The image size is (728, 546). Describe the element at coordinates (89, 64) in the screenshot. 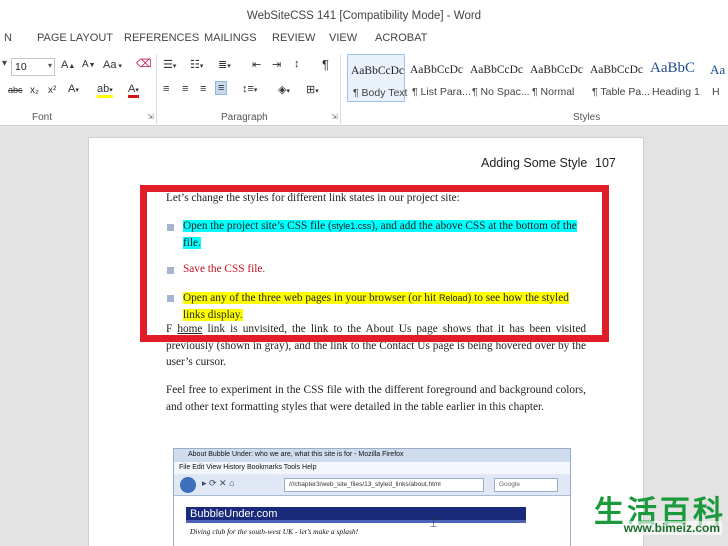

I see `shrink-font-button: A▼` at that location.